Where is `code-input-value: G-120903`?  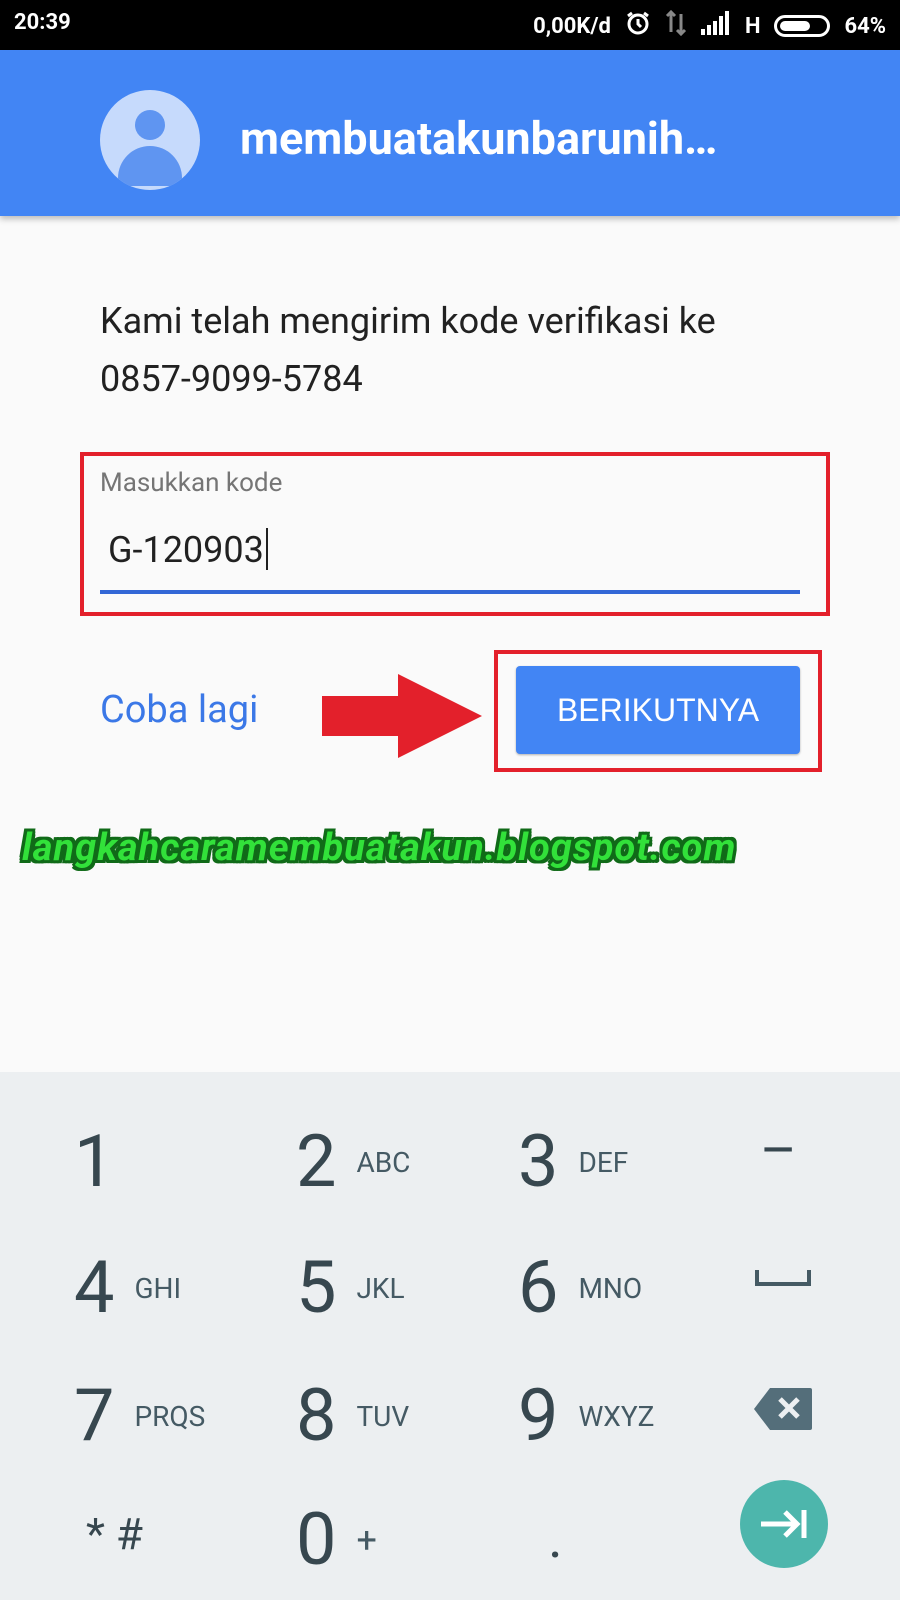 code-input-value: G-120903 is located at coordinates (186, 550).